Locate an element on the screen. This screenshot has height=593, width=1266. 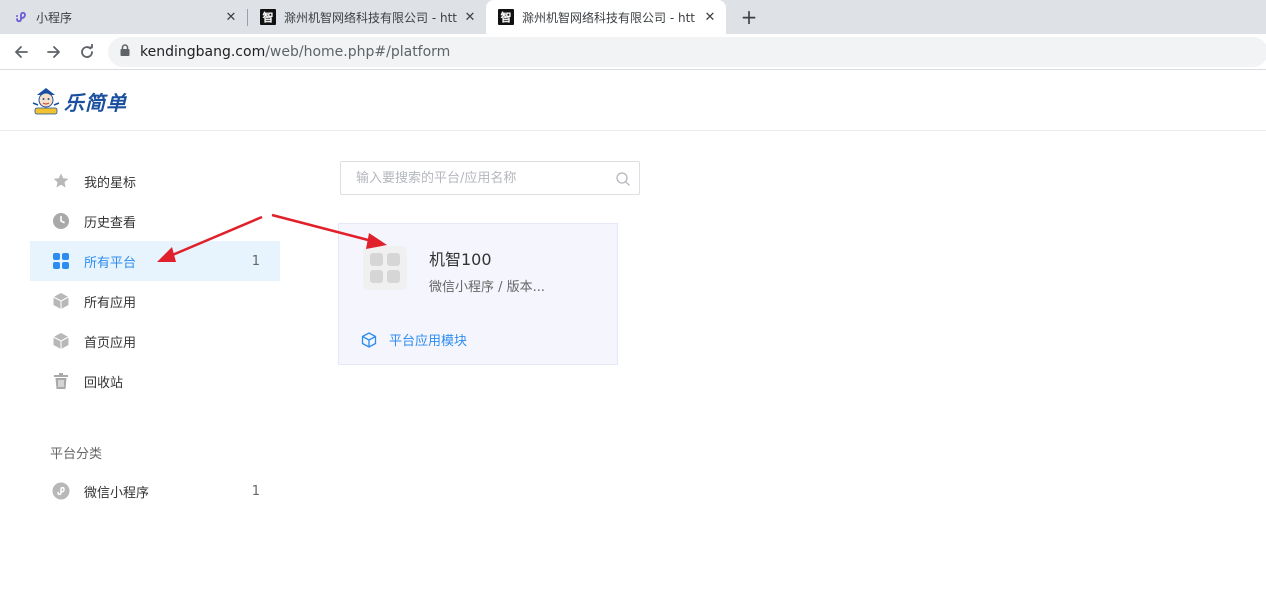
grid-icon is located at coordinates (61, 261).